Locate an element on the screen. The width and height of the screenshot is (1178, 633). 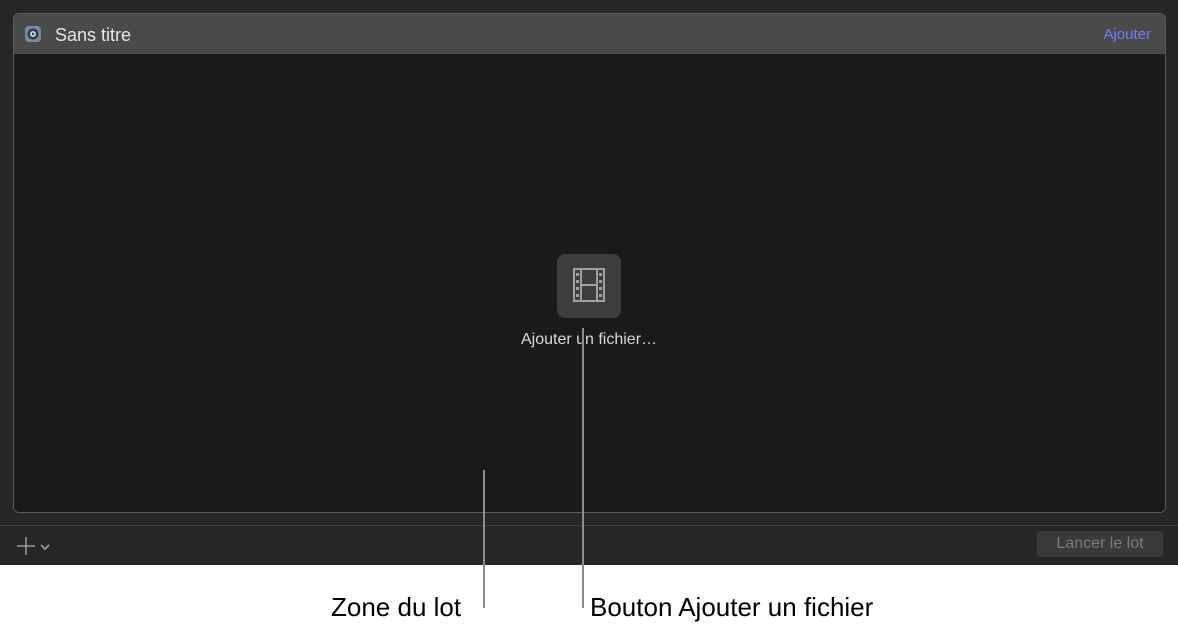
callout-add-file-label: Bouton Ajouter un fichier is located at coordinates (732, 607).